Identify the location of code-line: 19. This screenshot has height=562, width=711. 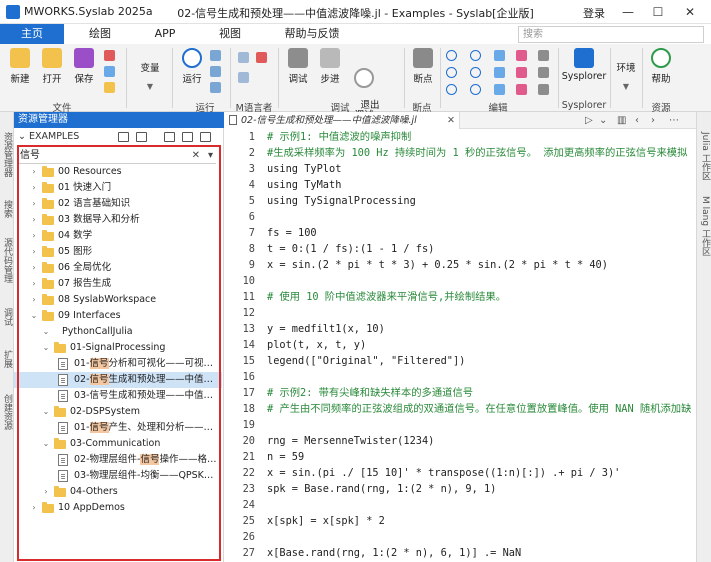
(248, 425).